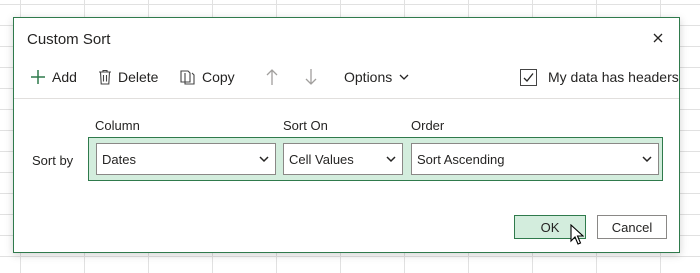 The image size is (700, 273). I want to click on sort-by-label: Sort by, so click(53, 160).